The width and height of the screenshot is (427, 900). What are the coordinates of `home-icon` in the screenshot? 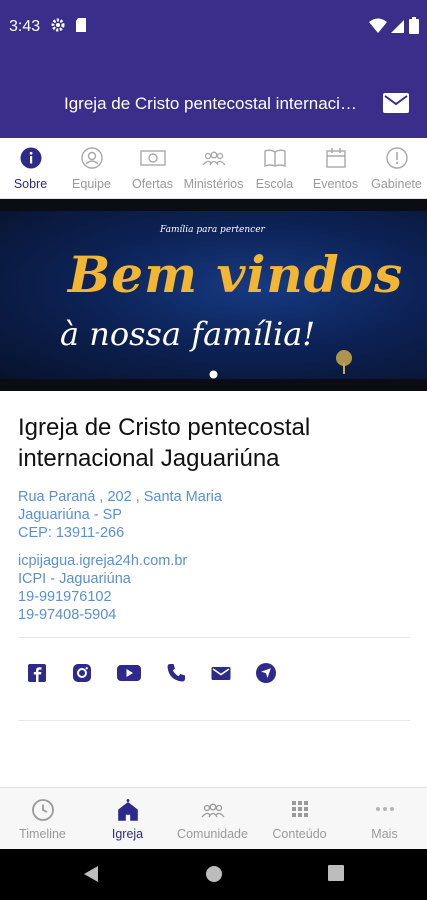 It's located at (214, 876).